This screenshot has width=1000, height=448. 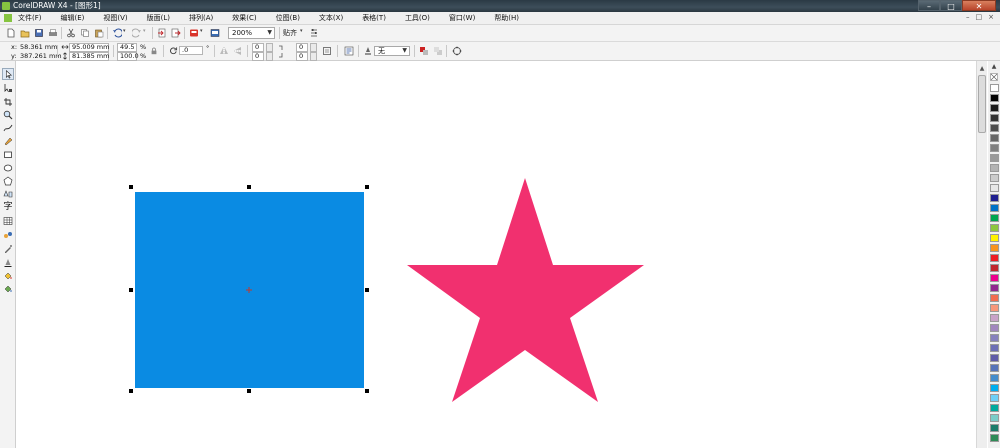 I want to click on application-launcher-icon, so click(x=194, y=33).